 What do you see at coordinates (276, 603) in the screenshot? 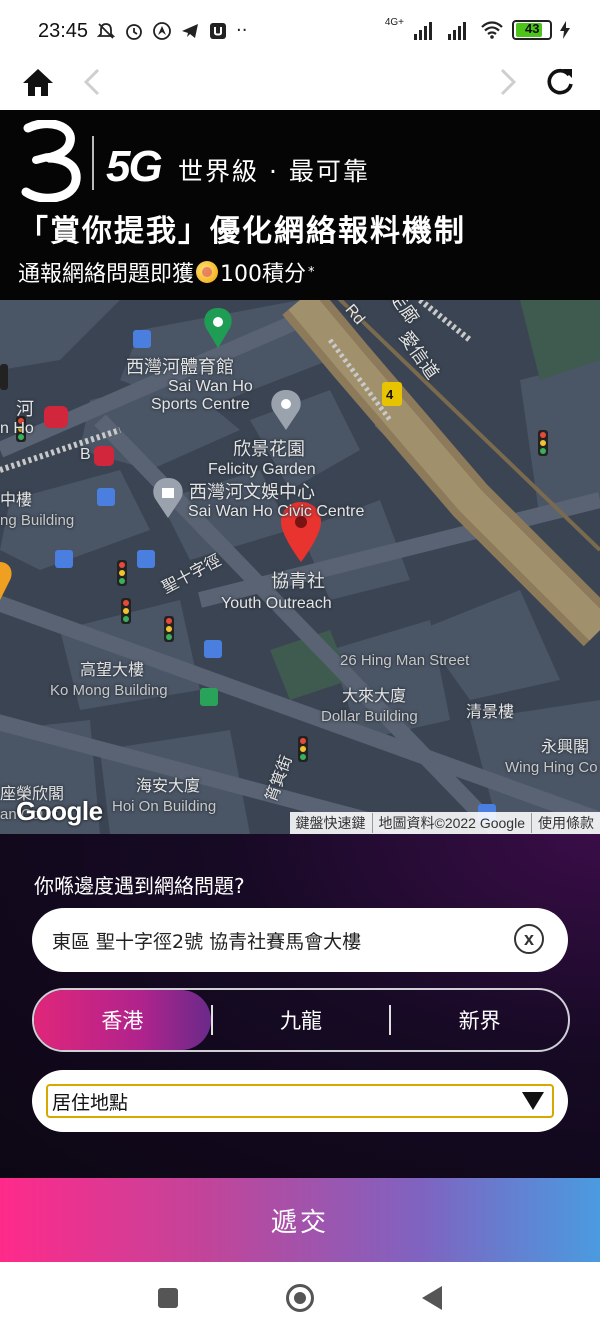
I see `map-label: Youth Outreach` at bounding box center [276, 603].